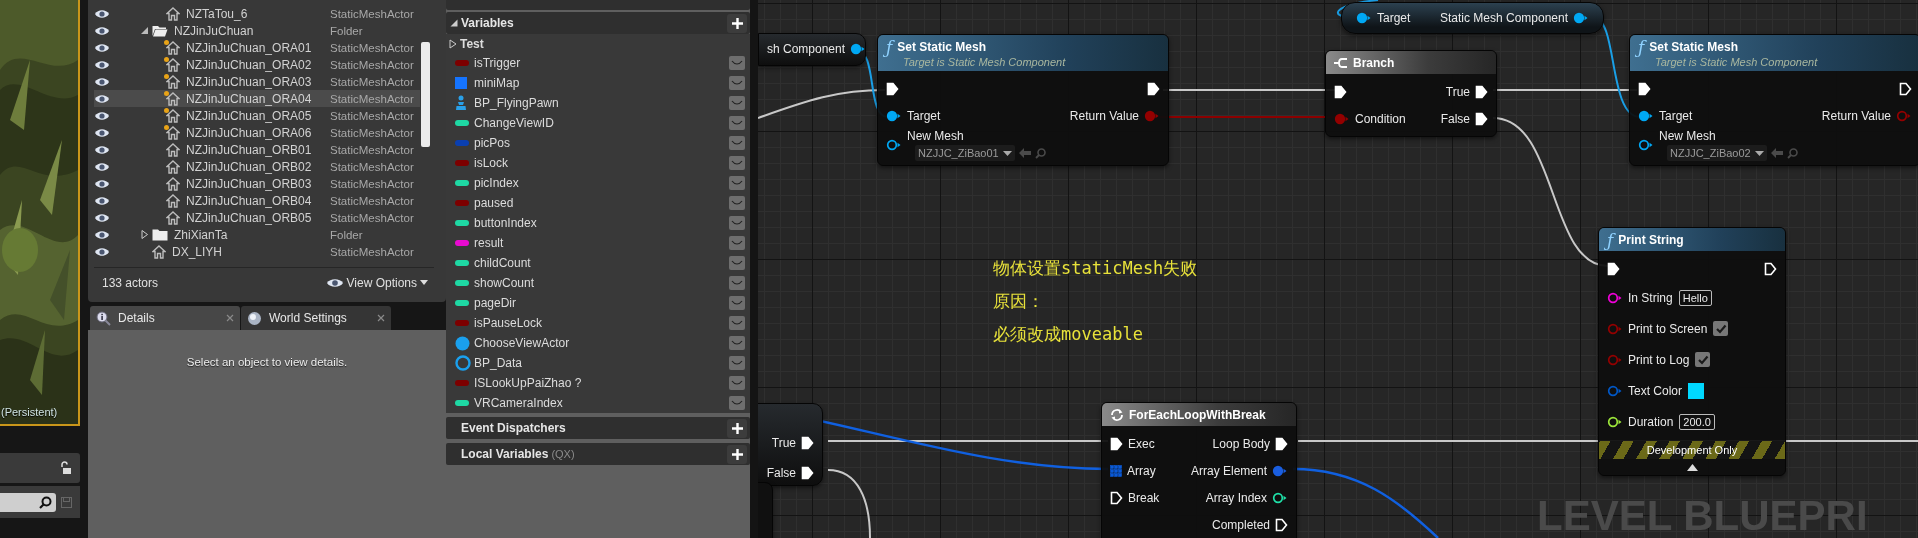 The width and height of the screenshot is (1918, 538). I want to click on variable-name: miniMap, so click(497, 83).